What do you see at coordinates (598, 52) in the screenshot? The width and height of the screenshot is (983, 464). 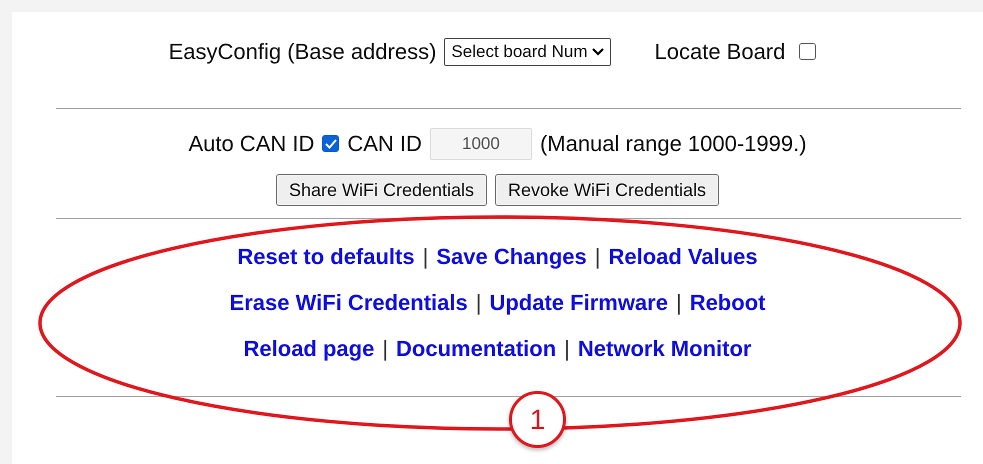 I see `chevron-down-icon` at bounding box center [598, 52].